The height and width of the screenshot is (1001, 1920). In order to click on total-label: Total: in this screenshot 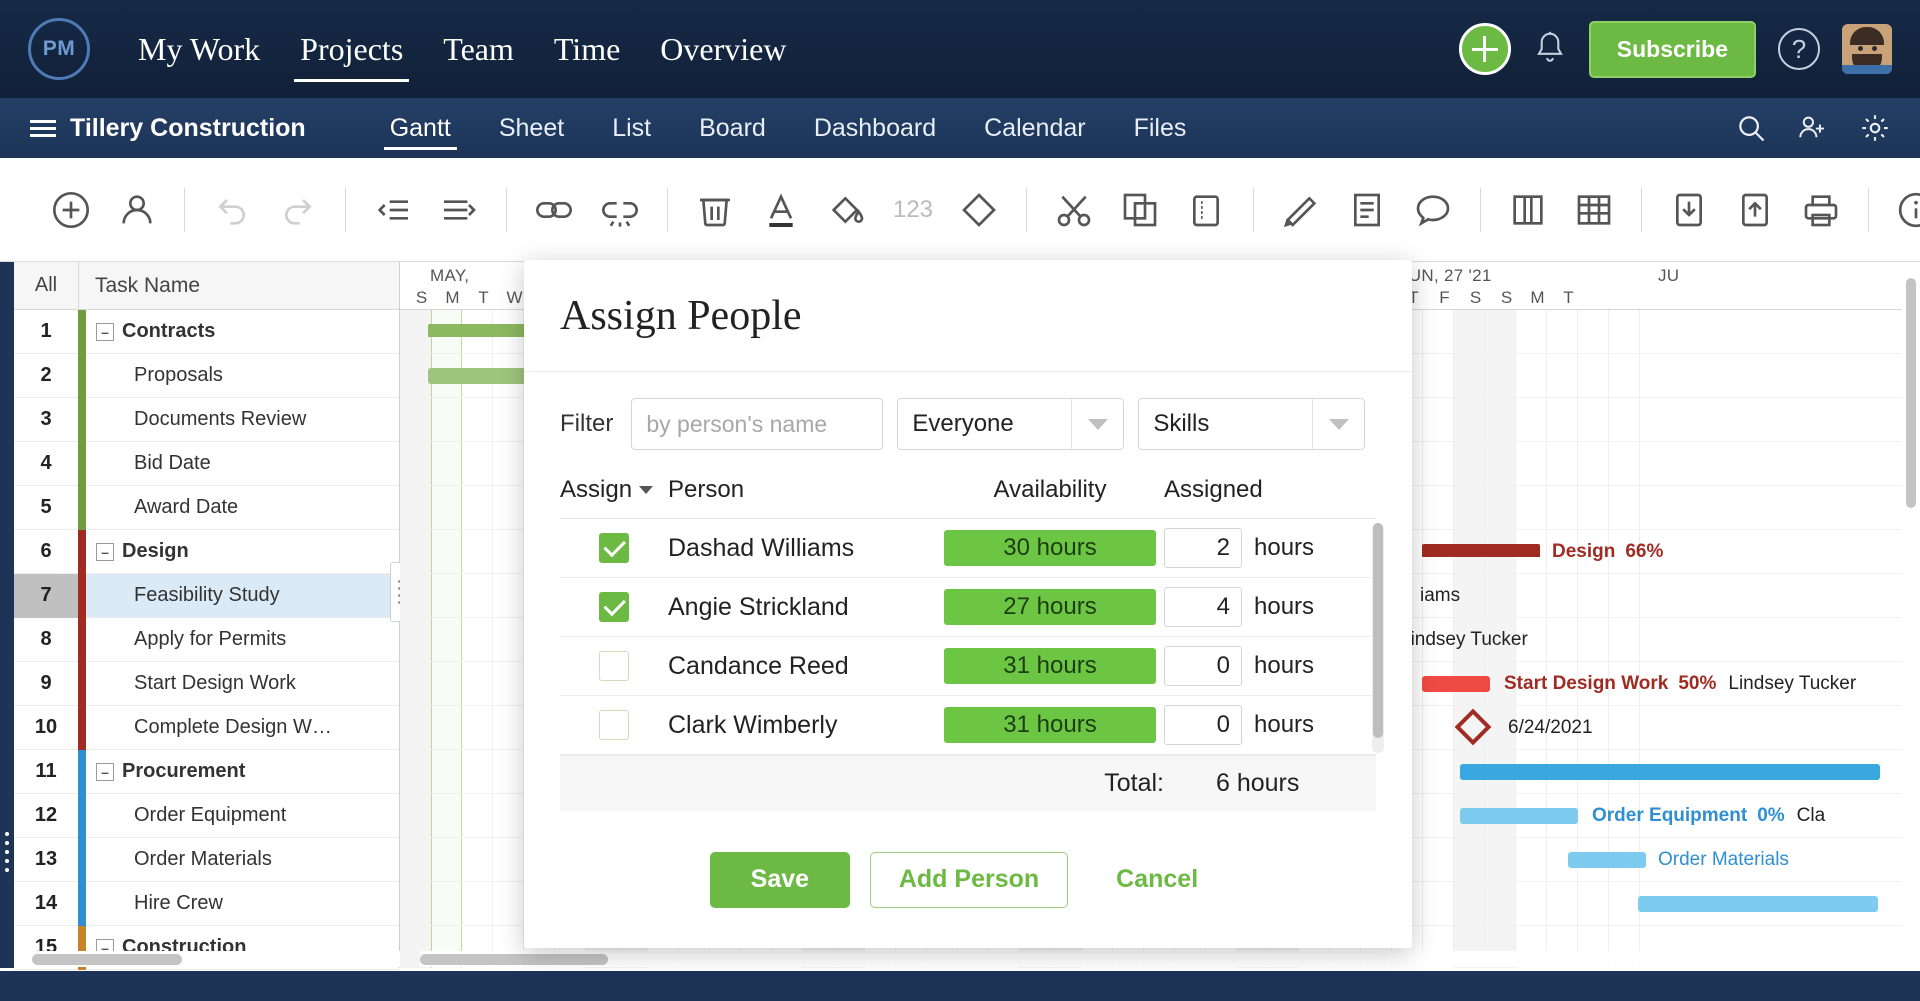, I will do `click(1134, 783)`.